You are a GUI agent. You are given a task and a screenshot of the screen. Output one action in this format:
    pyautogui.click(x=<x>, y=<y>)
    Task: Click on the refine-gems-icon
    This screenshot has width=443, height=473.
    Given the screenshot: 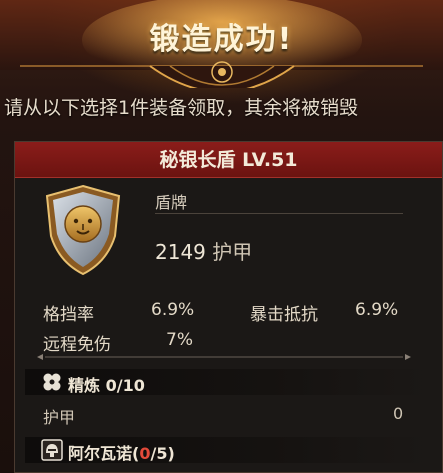 What is the action you would take?
    pyautogui.click(x=52, y=382)
    